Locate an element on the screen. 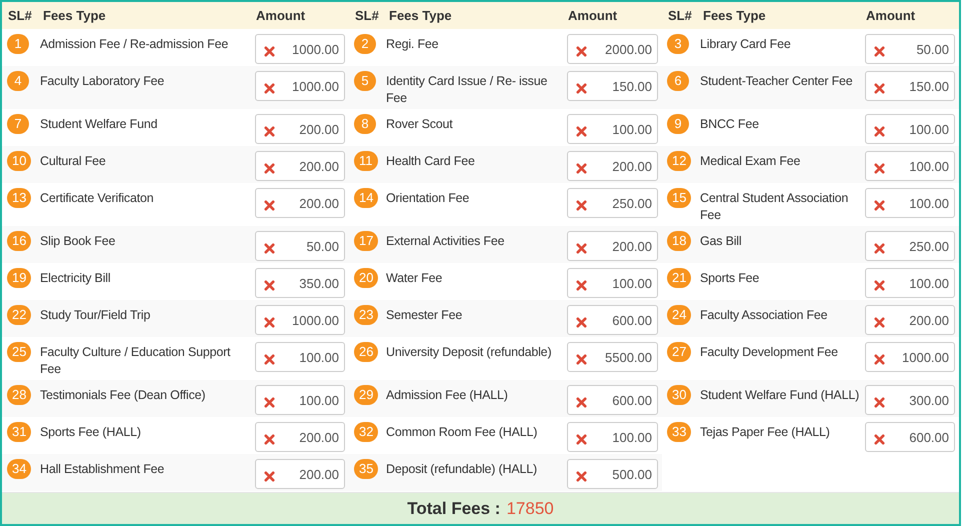  serial-badge: 21 is located at coordinates (679, 278).